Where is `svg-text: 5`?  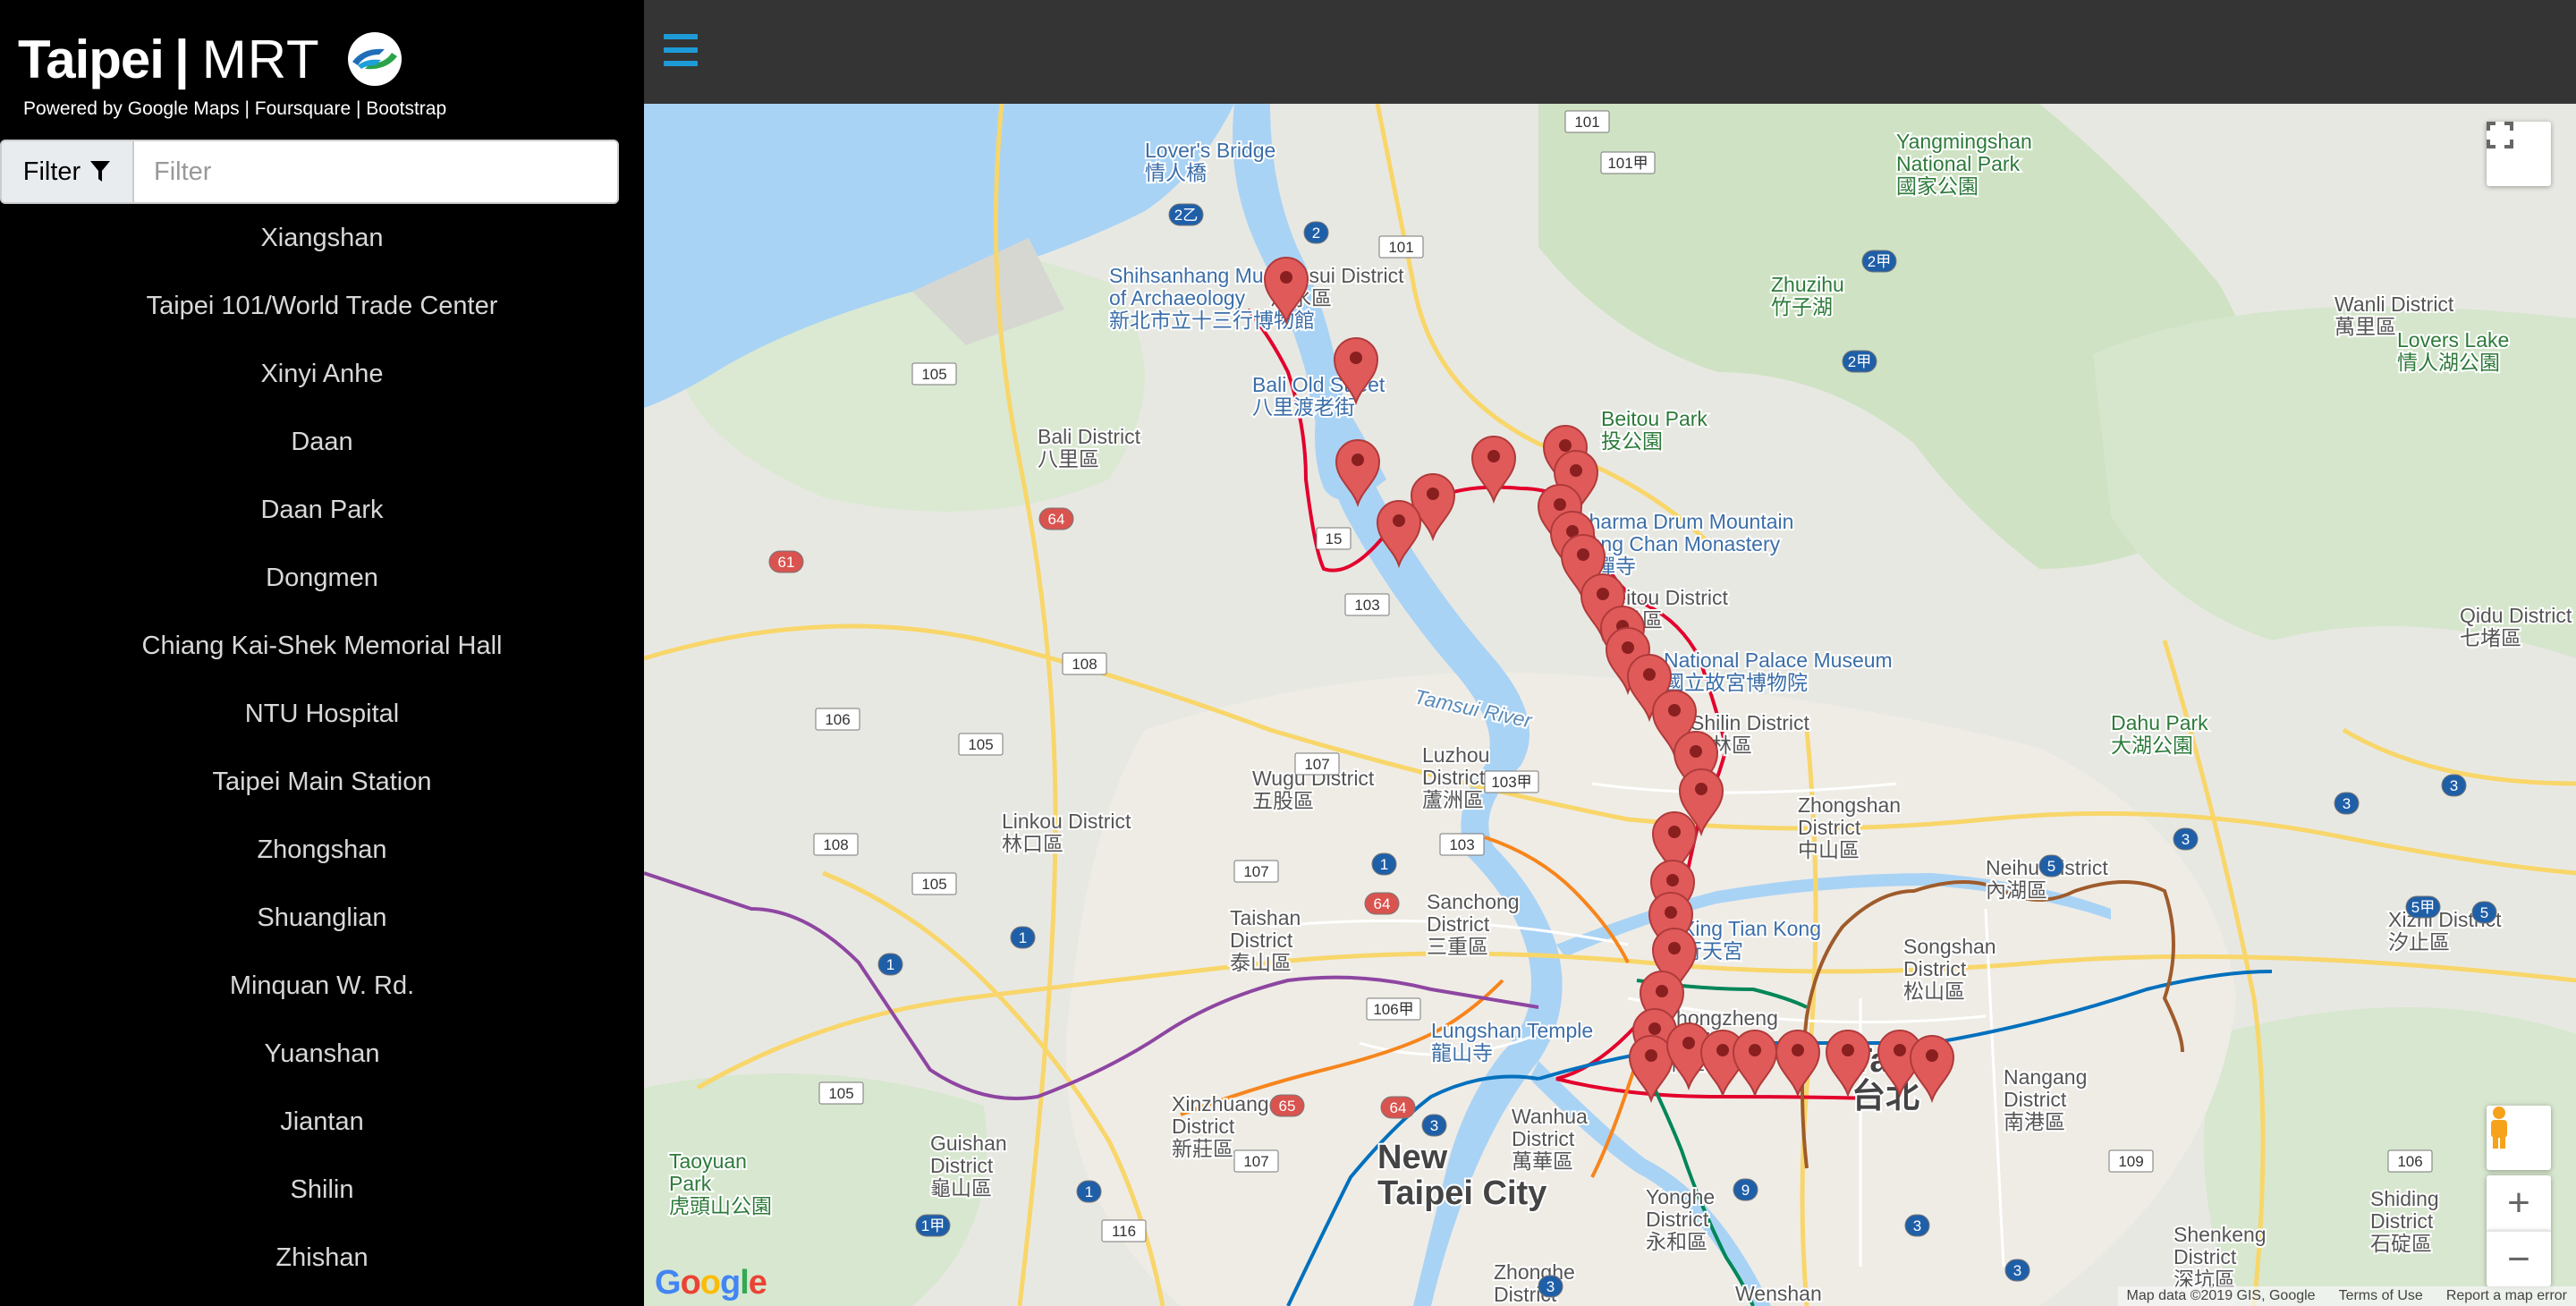
svg-text: 5 is located at coordinates (2051, 866).